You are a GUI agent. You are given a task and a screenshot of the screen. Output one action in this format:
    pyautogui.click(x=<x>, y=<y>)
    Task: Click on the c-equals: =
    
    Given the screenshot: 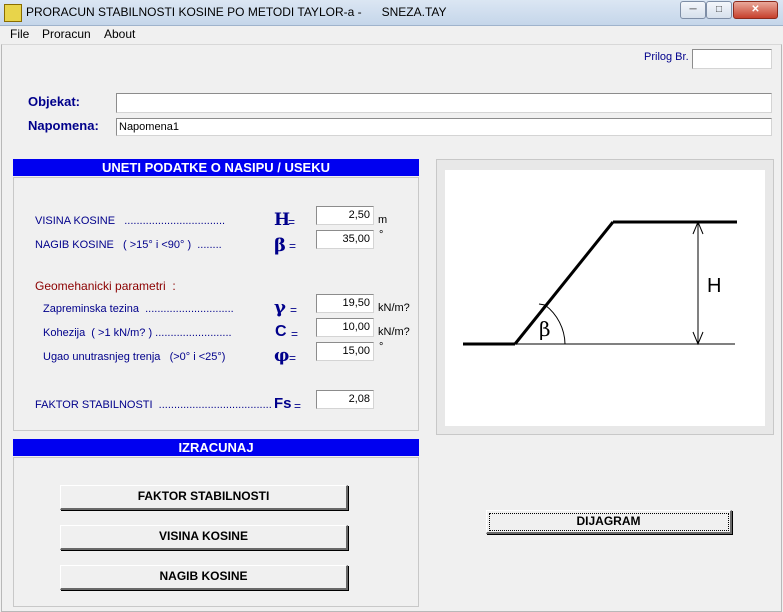 What is the action you would take?
    pyautogui.click(x=295, y=334)
    